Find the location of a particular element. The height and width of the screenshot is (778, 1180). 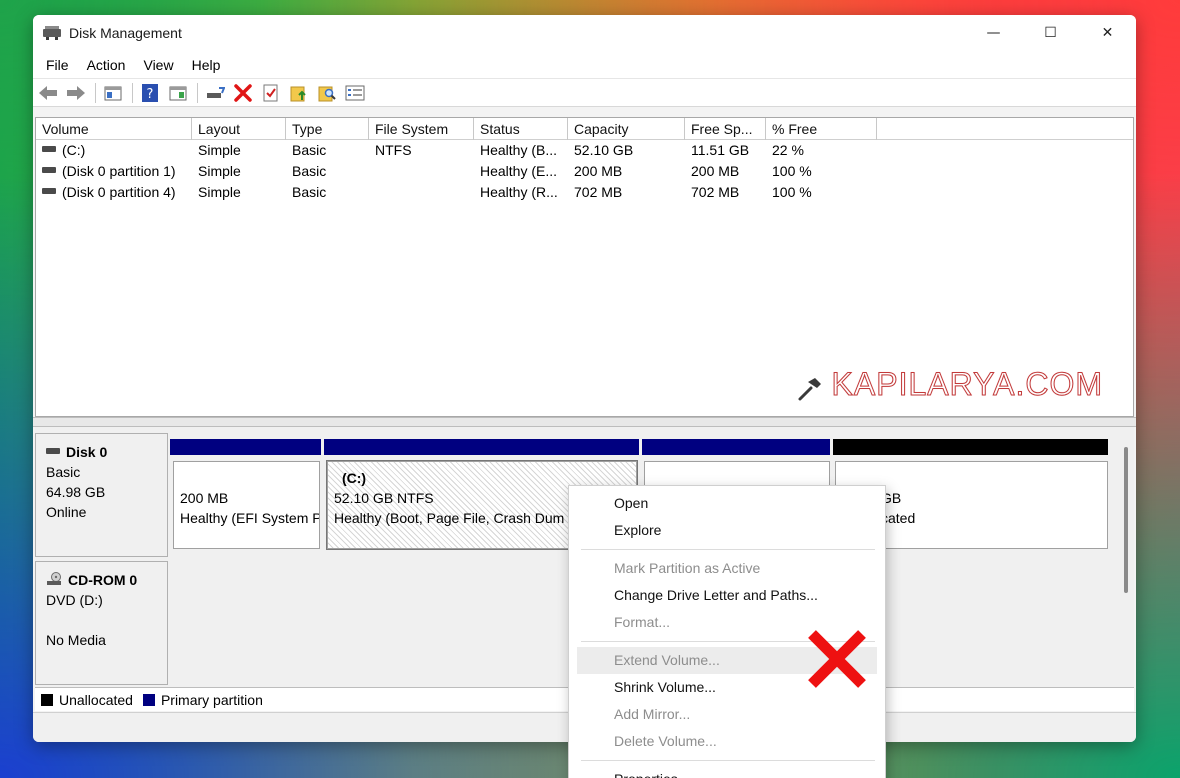

cell-percent-free: 22 % is located at coordinates (788, 150).